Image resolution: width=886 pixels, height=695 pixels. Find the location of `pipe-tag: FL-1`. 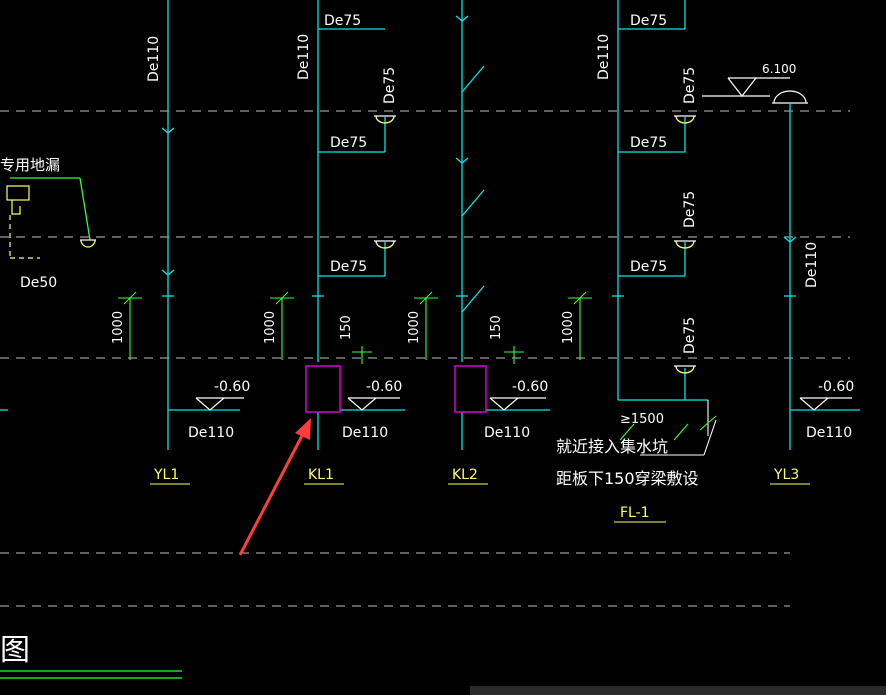

pipe-tag: FL-1 is located at coordinates (635, 513).